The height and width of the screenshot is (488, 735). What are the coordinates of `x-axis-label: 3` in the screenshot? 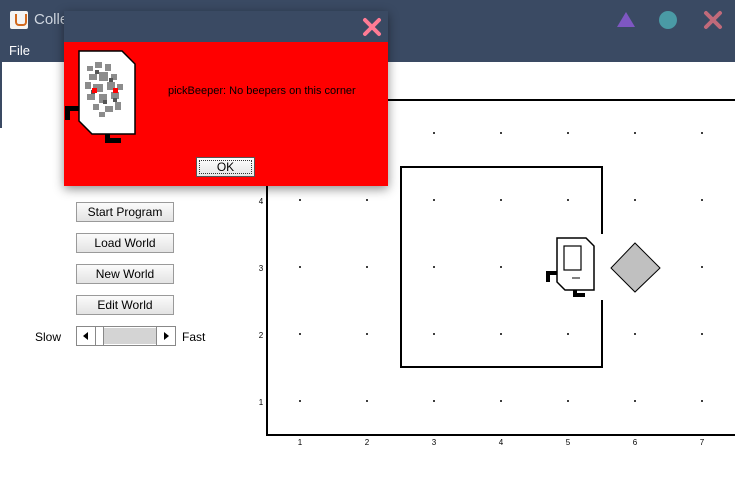 It's located at (434, 442).